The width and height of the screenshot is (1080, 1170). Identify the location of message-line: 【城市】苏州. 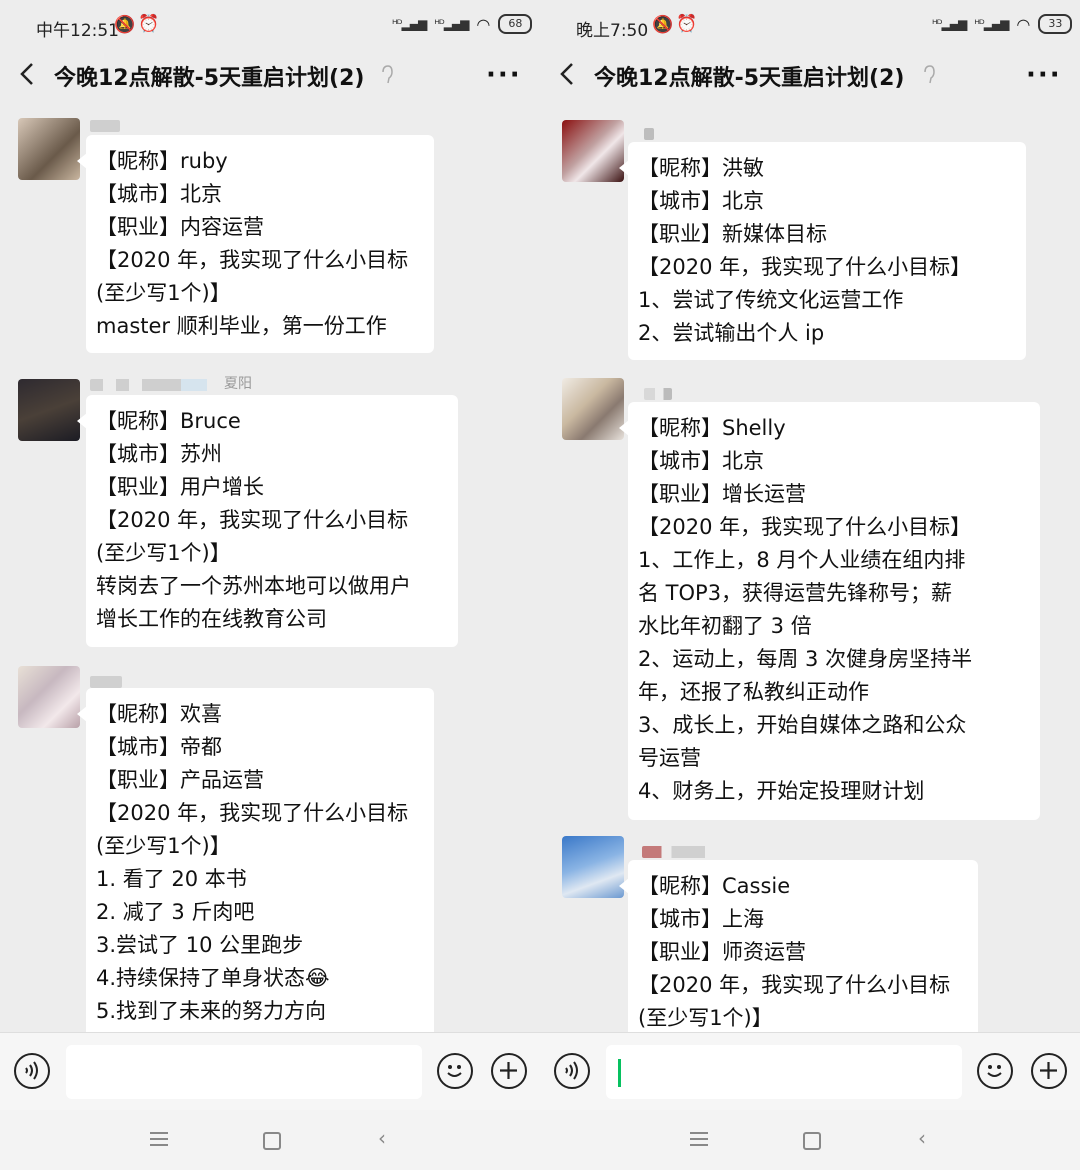
(159, 454).